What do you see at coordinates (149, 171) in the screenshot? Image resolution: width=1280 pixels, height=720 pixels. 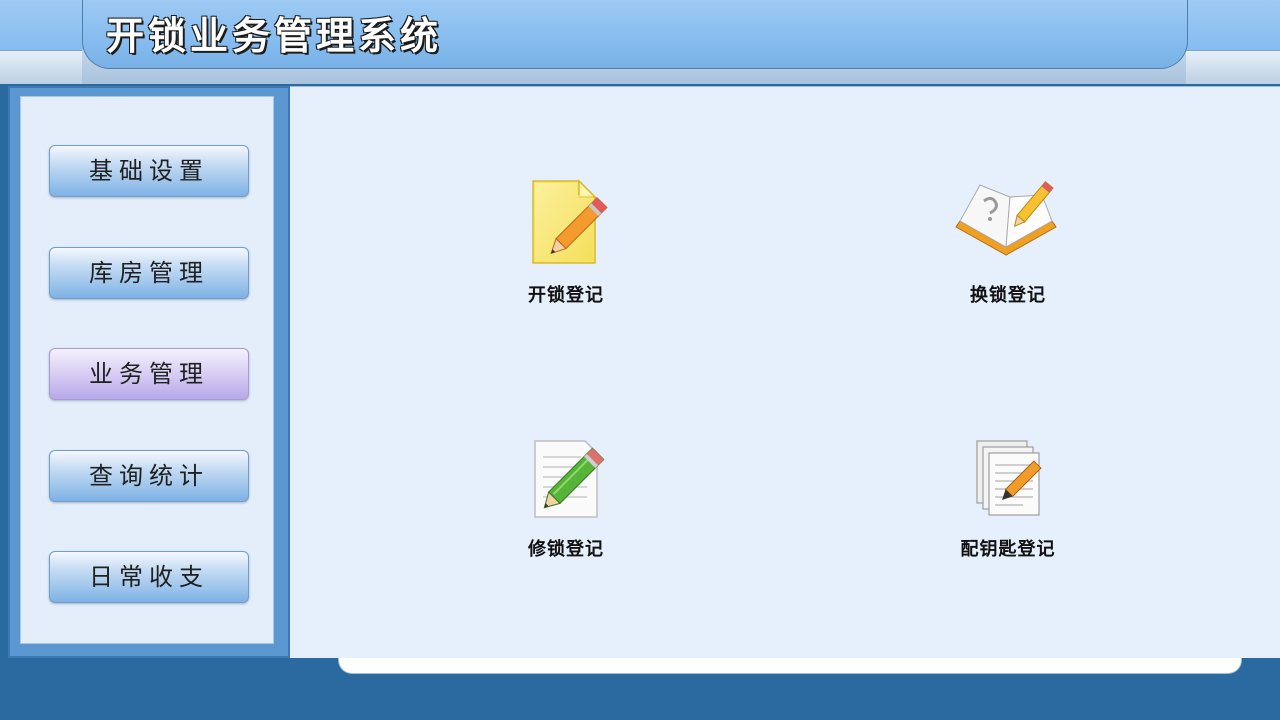 I see `nav-button-basic-settings: 基础设置` at bounding box center [149, 171].